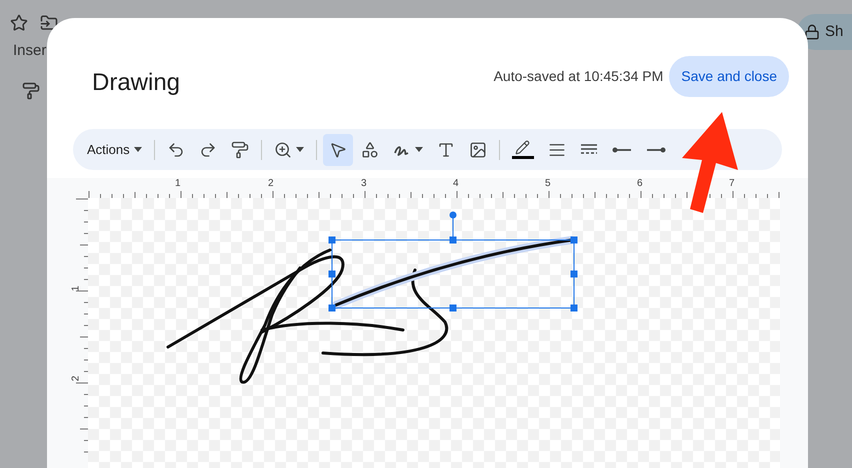  What do you see at coordinates (49, 23) in the screenshot?
I see `folder-icon` at bounding box center [49, 23].